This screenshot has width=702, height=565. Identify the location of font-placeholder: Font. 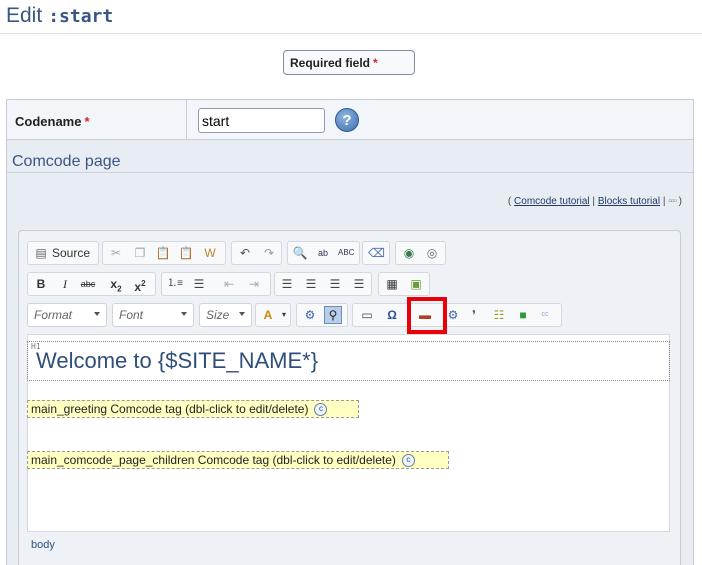
(131, 315).